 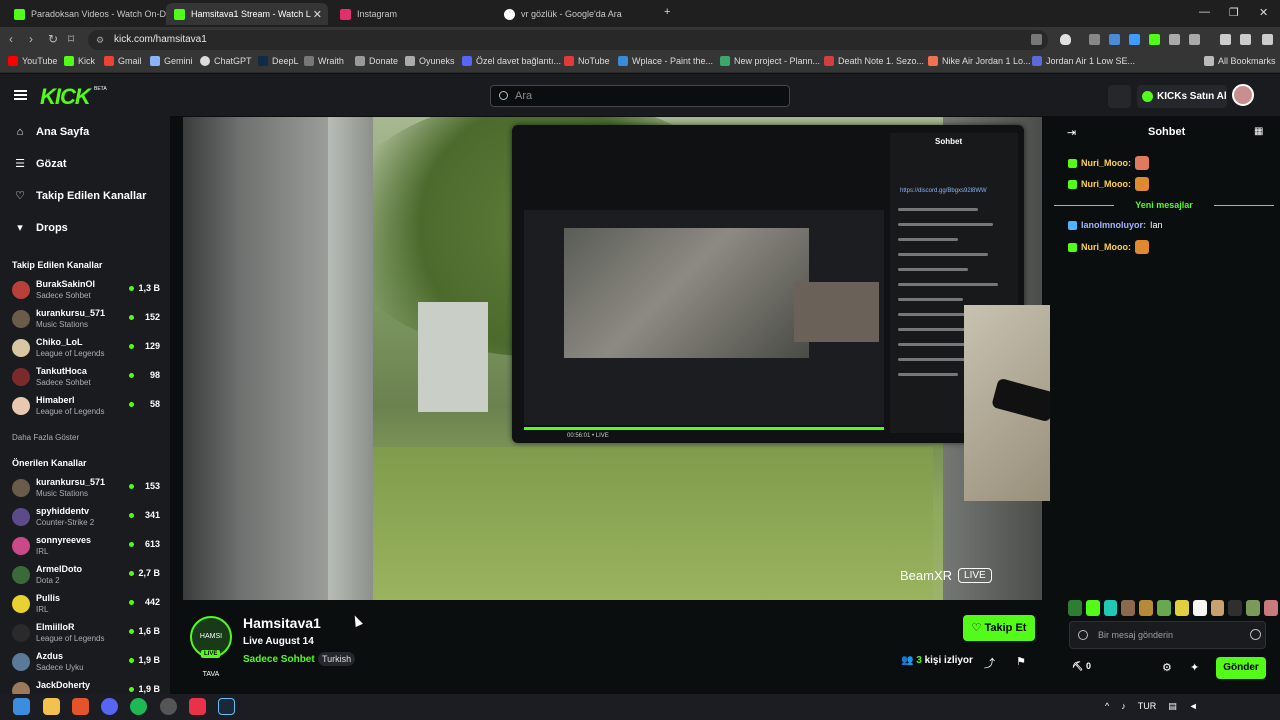 I want to click on channel-row: Azdus Sadece Uyku 1,9 B, so click(x=86, y=662).